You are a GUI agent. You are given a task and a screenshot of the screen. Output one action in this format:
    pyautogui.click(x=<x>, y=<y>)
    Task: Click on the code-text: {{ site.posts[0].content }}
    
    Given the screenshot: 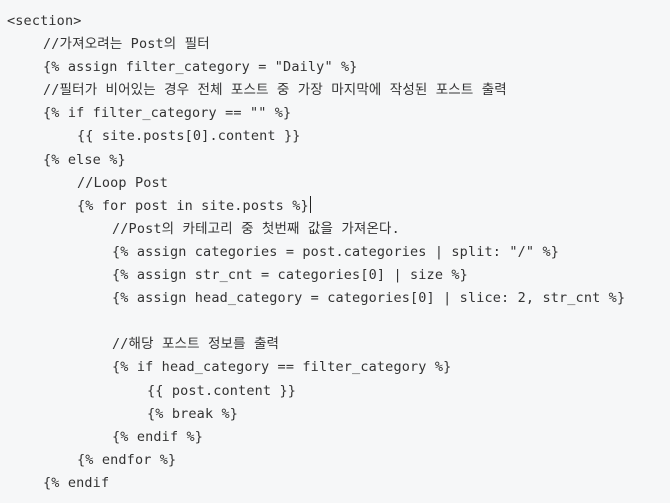 What is the action you would take?
    pyautogui.click(x=189, y=136)
    